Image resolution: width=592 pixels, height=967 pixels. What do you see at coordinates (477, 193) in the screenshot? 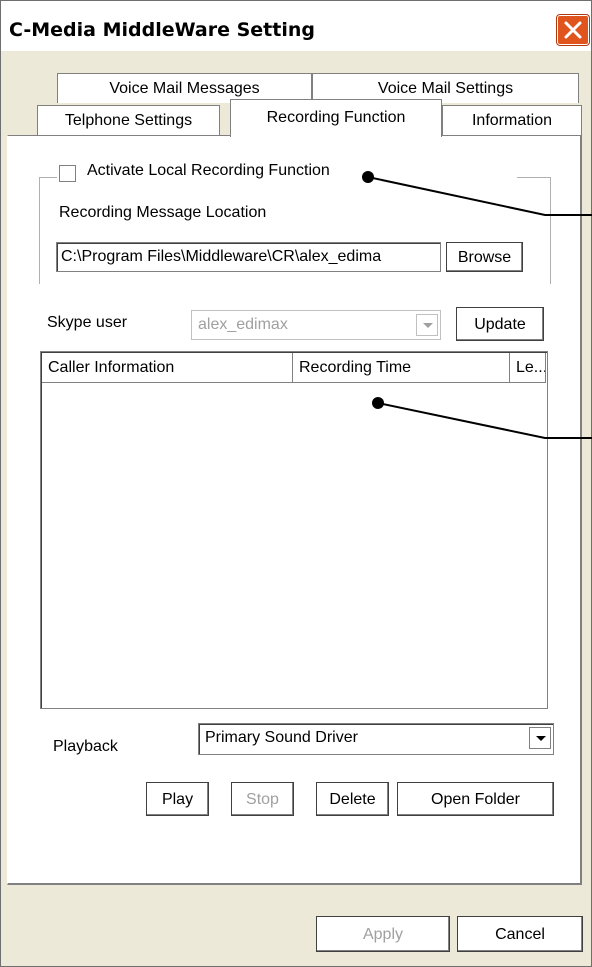
I see `callout-recording` at bounding box center [477, 193].